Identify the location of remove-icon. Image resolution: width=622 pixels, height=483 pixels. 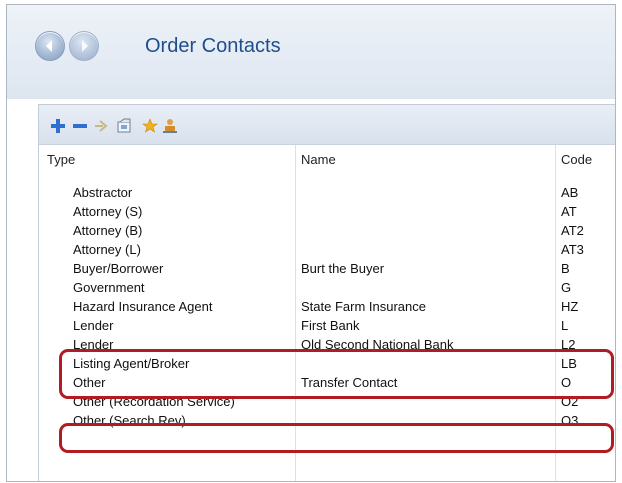
(80, 126).